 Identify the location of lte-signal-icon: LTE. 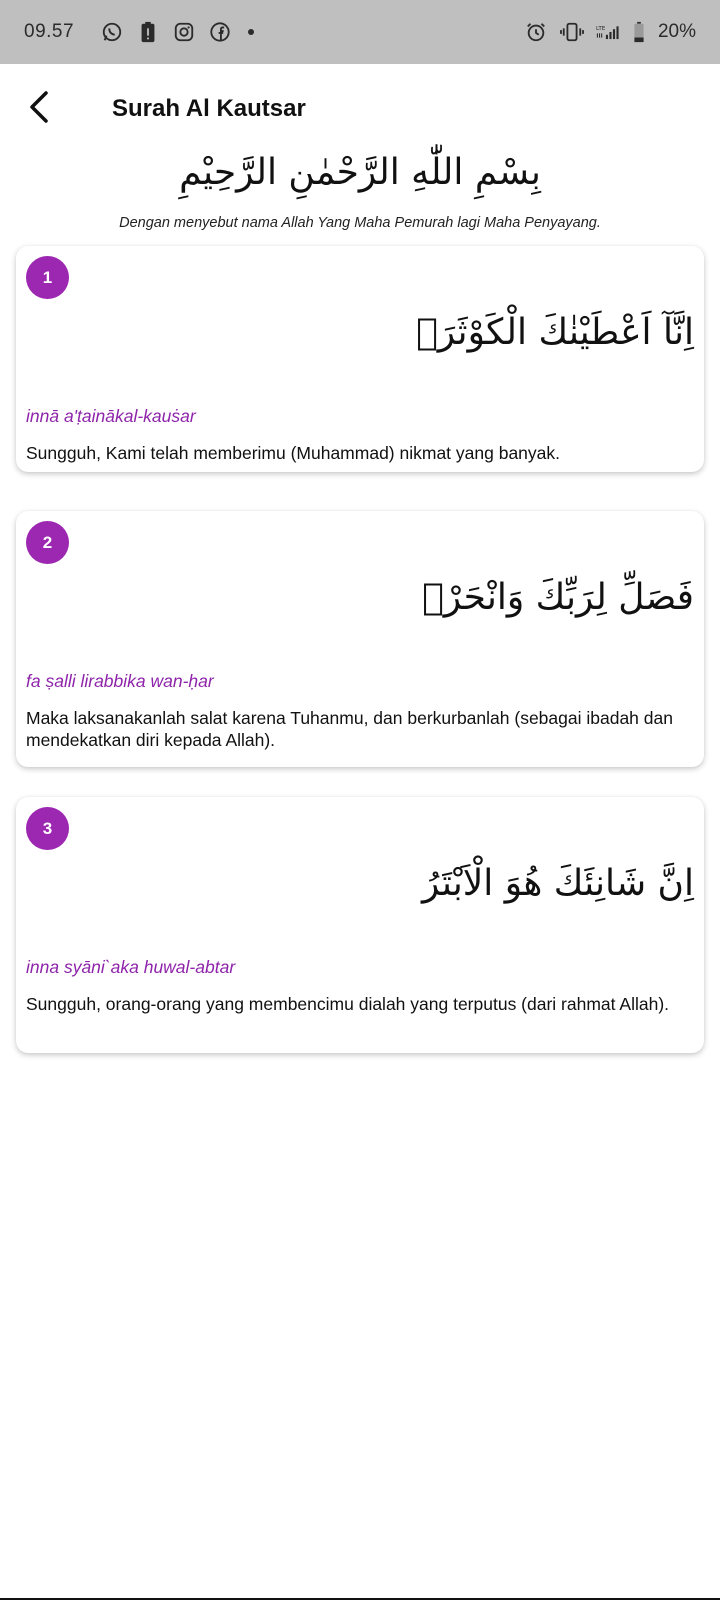
(608, 32).